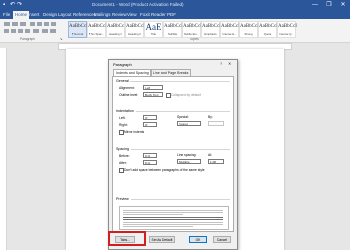  What do you see at coordinates (150, 117) in the screenshot?
I see `indent-left-spinner: 0"` at bounding box center [150, 117].